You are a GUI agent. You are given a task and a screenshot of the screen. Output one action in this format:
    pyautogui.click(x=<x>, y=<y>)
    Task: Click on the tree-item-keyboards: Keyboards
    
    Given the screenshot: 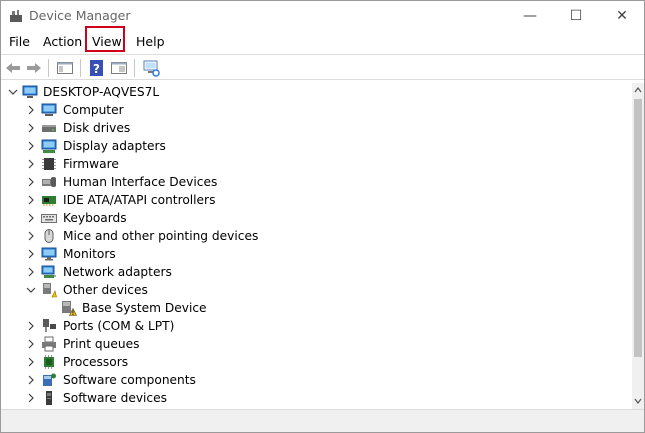 What is the action you would take?
    pyautogui.click(x=316, y=218)
    